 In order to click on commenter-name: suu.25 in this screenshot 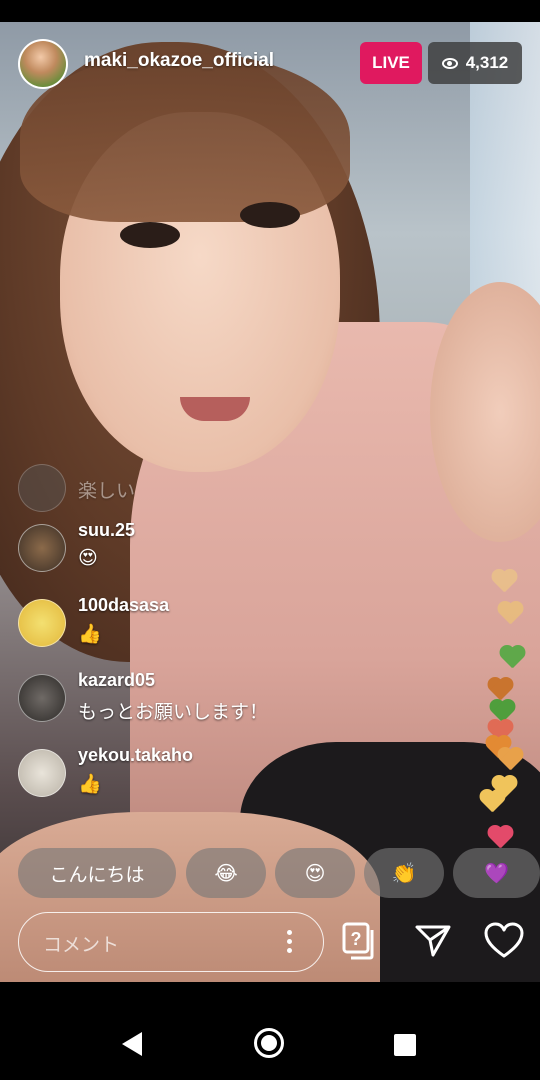, I will do `click(106, 530)`.